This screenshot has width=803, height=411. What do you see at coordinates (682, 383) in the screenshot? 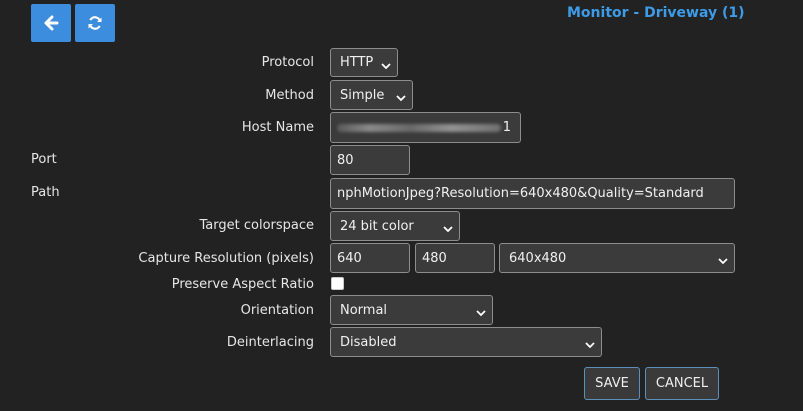
I see `cancel-button: CANCEL` at bounding box center [682, 383].